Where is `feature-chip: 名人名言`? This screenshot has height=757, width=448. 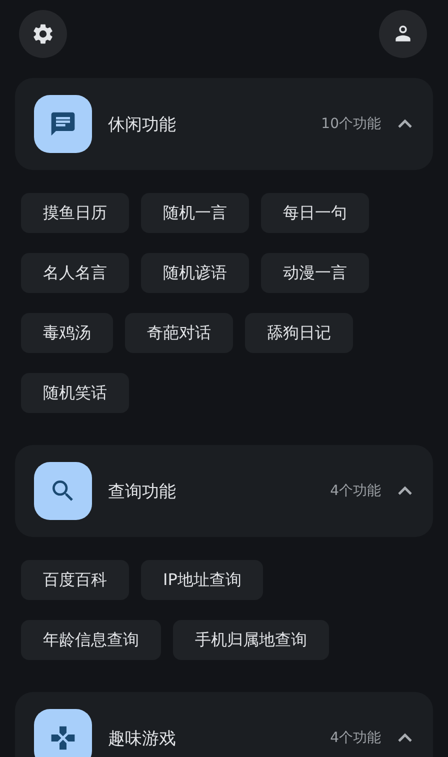
feature-chip: 名人名言 is located at coordinates (75, 273).